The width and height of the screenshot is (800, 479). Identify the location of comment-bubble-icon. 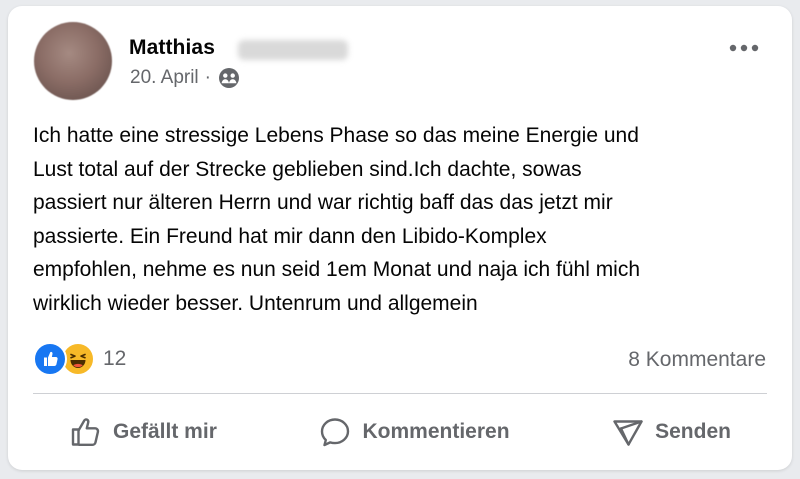
(335, 432).